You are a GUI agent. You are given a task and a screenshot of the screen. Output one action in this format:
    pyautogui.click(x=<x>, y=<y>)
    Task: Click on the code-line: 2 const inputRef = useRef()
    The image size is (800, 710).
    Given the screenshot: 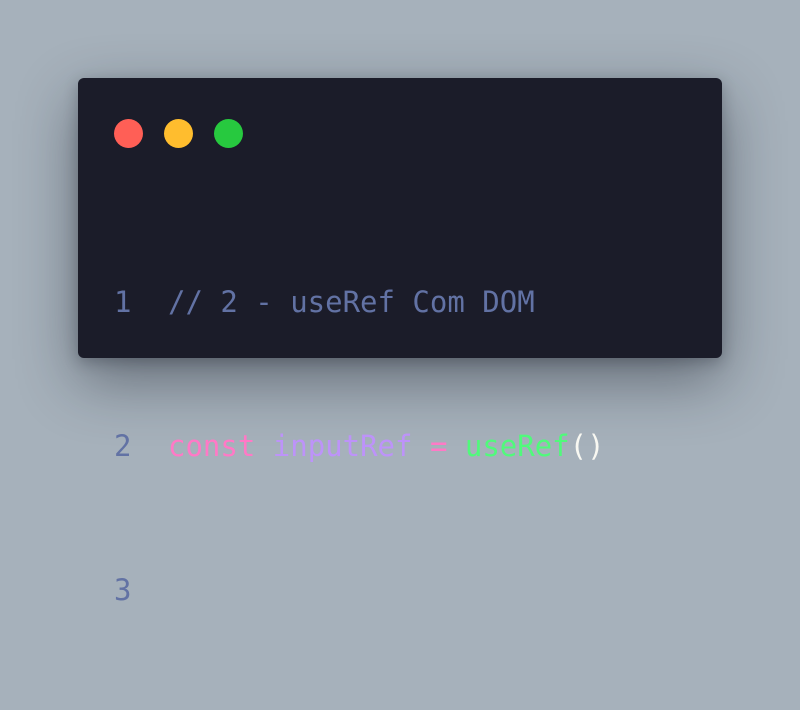 What is the action you would take?
    pyautogui.click(x=359, y=446)
    